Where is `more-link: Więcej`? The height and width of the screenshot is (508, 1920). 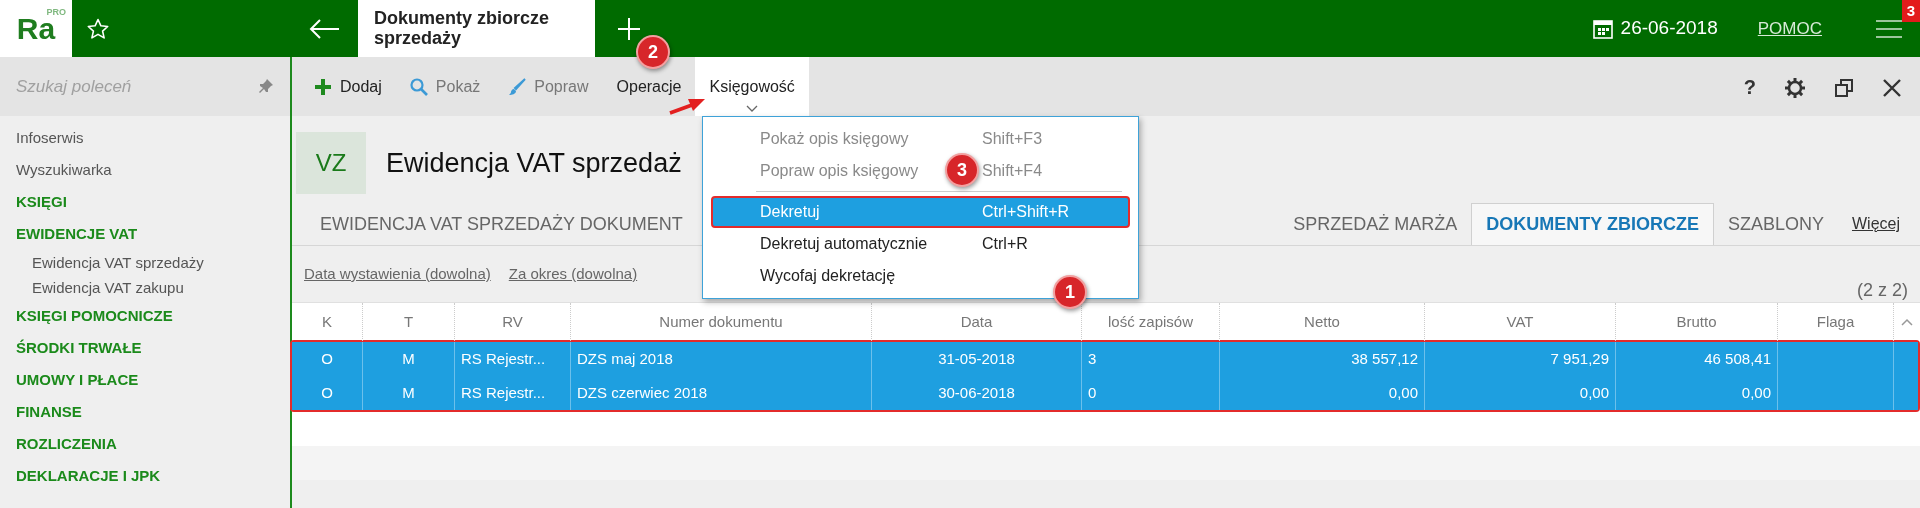 more-link: Więcej is located at coordinates (1879, 224).